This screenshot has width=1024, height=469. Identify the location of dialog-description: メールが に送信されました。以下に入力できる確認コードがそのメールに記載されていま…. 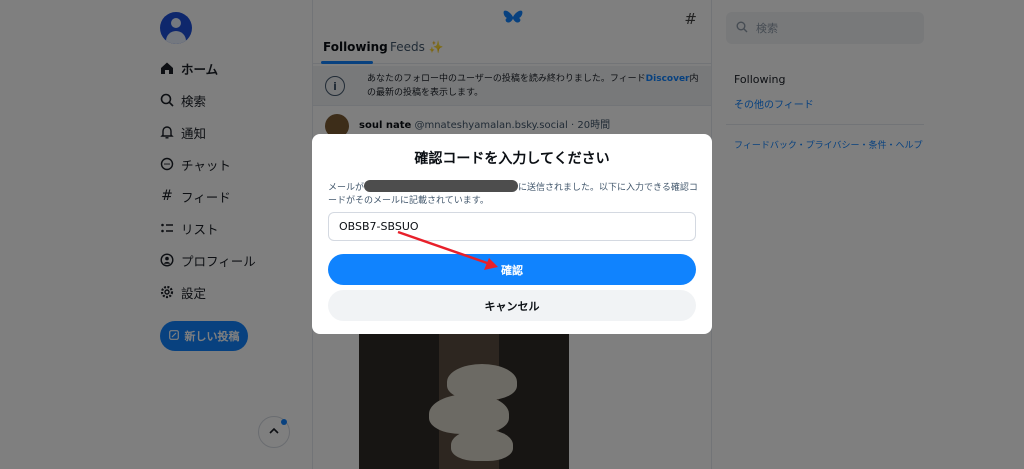
(513, 194).